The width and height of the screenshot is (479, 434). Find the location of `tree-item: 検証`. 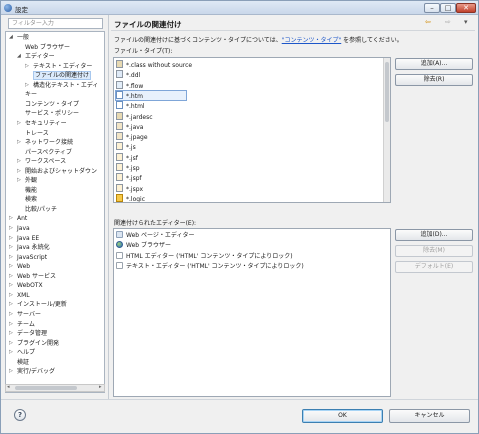

tree-item: 検証 is located at coordinates (19, 362).